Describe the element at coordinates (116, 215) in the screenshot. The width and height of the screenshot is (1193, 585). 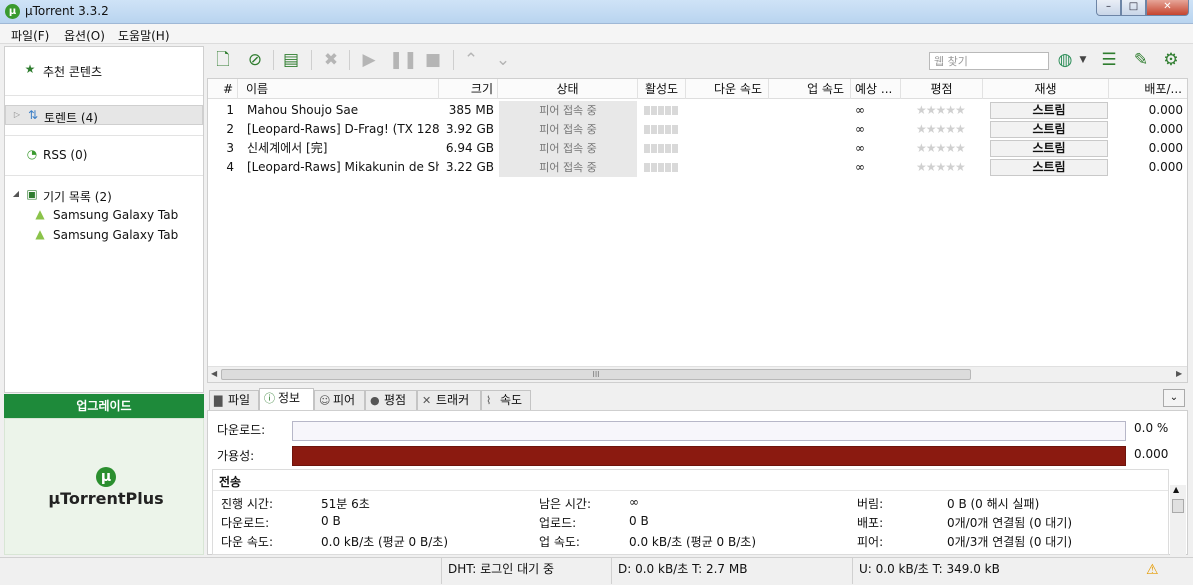
I see `device-label: Samsung Galaxy Tab` at that location.